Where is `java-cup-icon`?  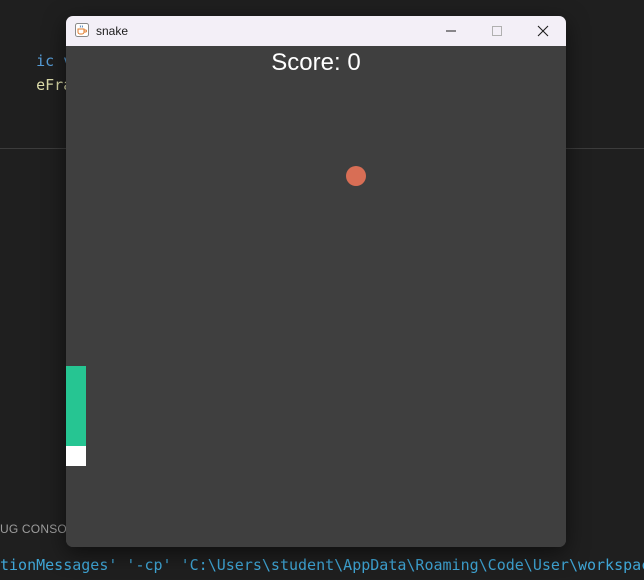
java-cup-icon is located at coordinates (82, 30).